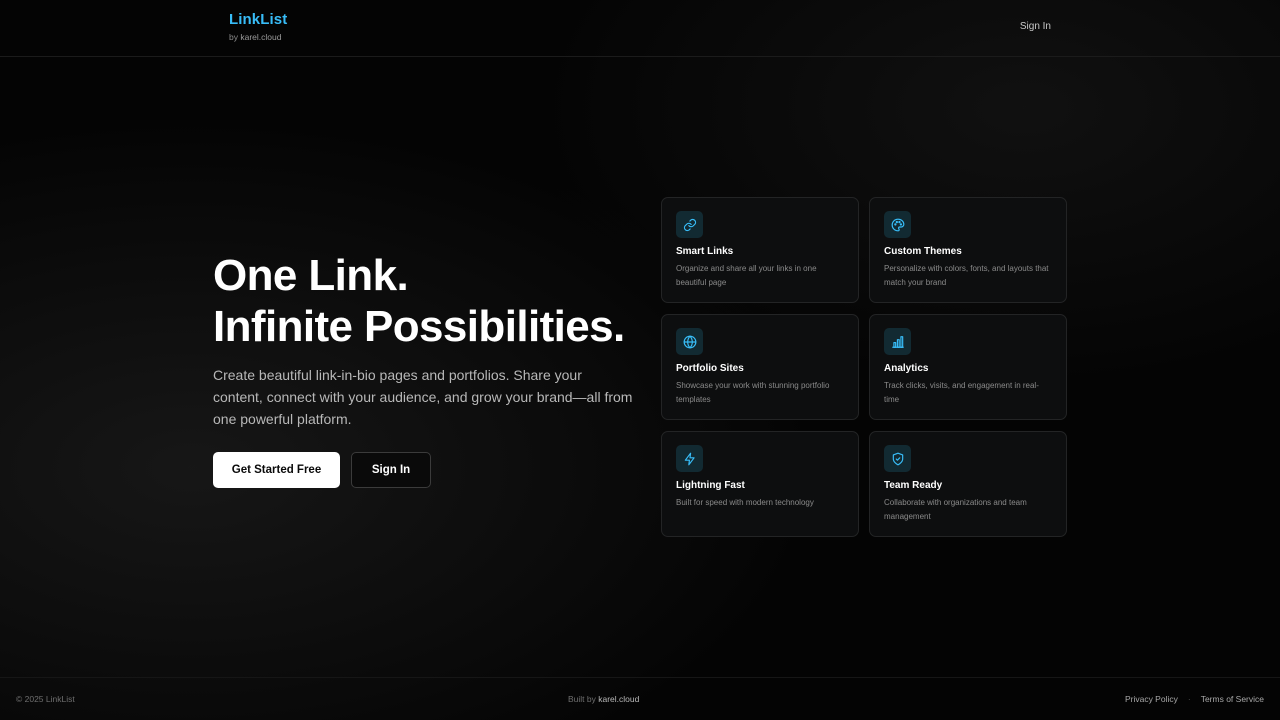 Image resolution: width=1280 pixels, height=720 pixels. What do you see at coordinates (705, 251) in the screenshot?
I see `feature-title: Smart Links` at bounding box center [705, 251].